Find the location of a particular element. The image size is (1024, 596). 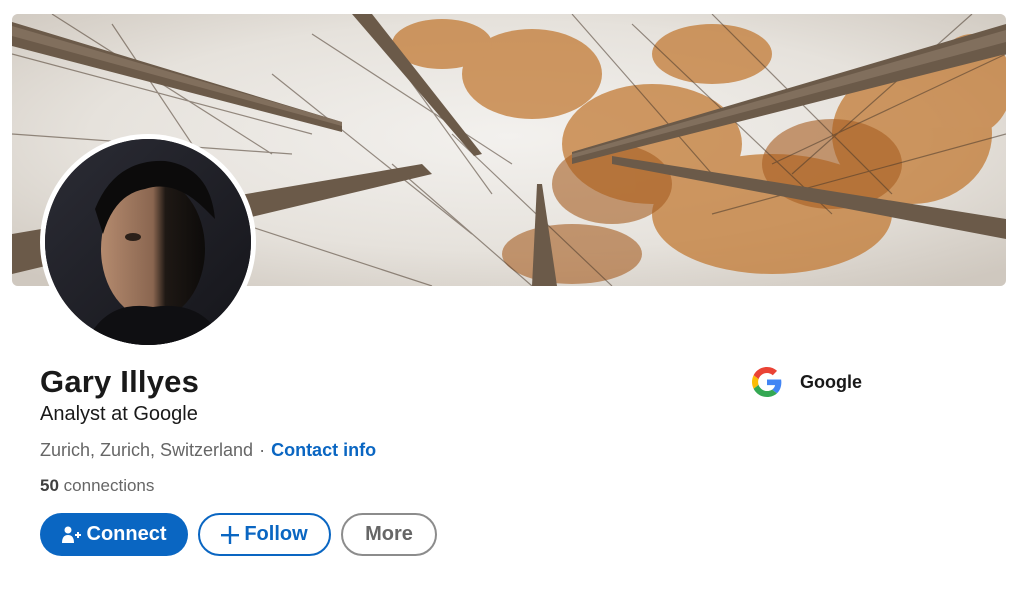

profile-name: Gary Illyes is located at coordinates (120, 381).